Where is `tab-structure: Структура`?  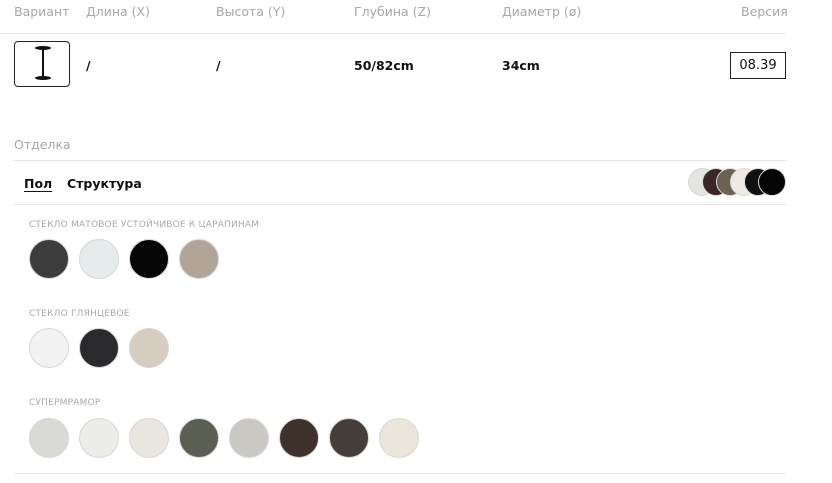 tab-structure: Структура is located at coordinates (104, 183).